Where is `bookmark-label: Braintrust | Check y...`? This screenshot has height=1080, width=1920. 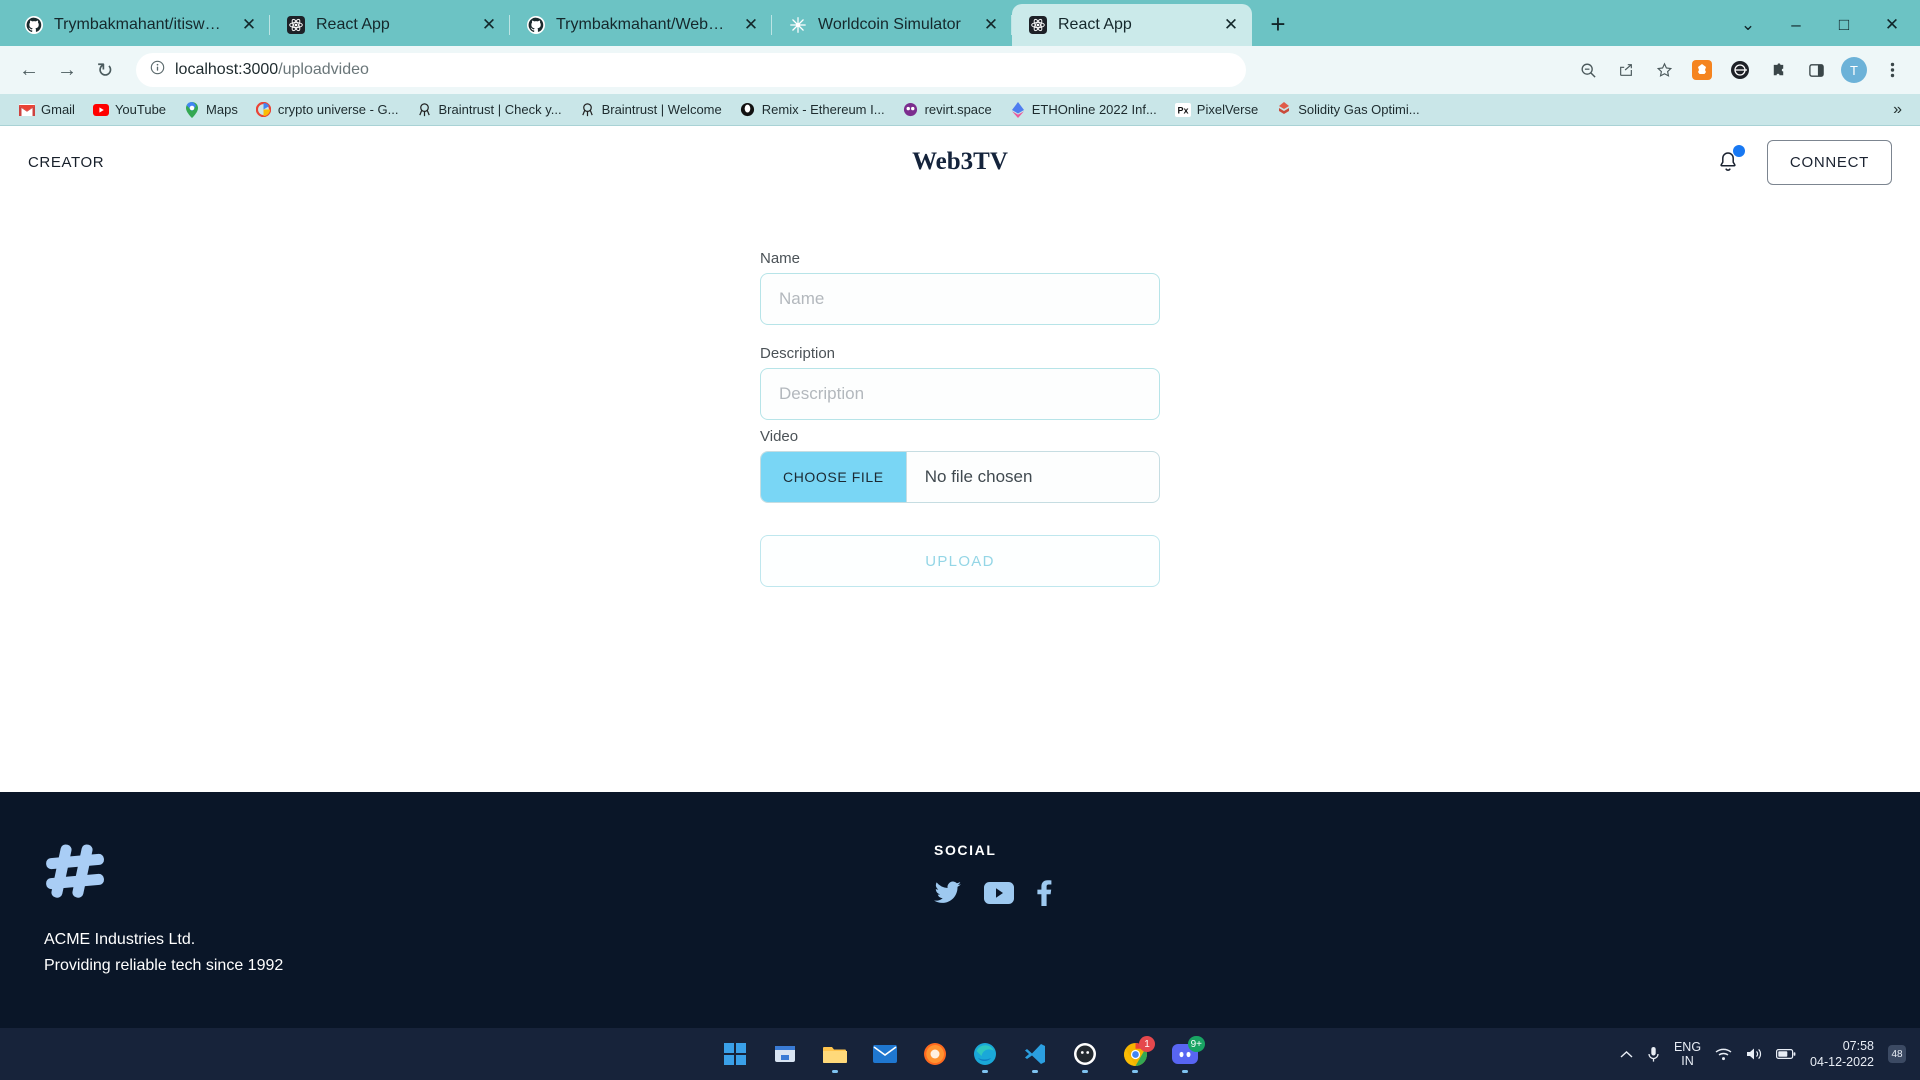 bookmark-label: Braintrust | Check y... is located at coordinates (500, 109).